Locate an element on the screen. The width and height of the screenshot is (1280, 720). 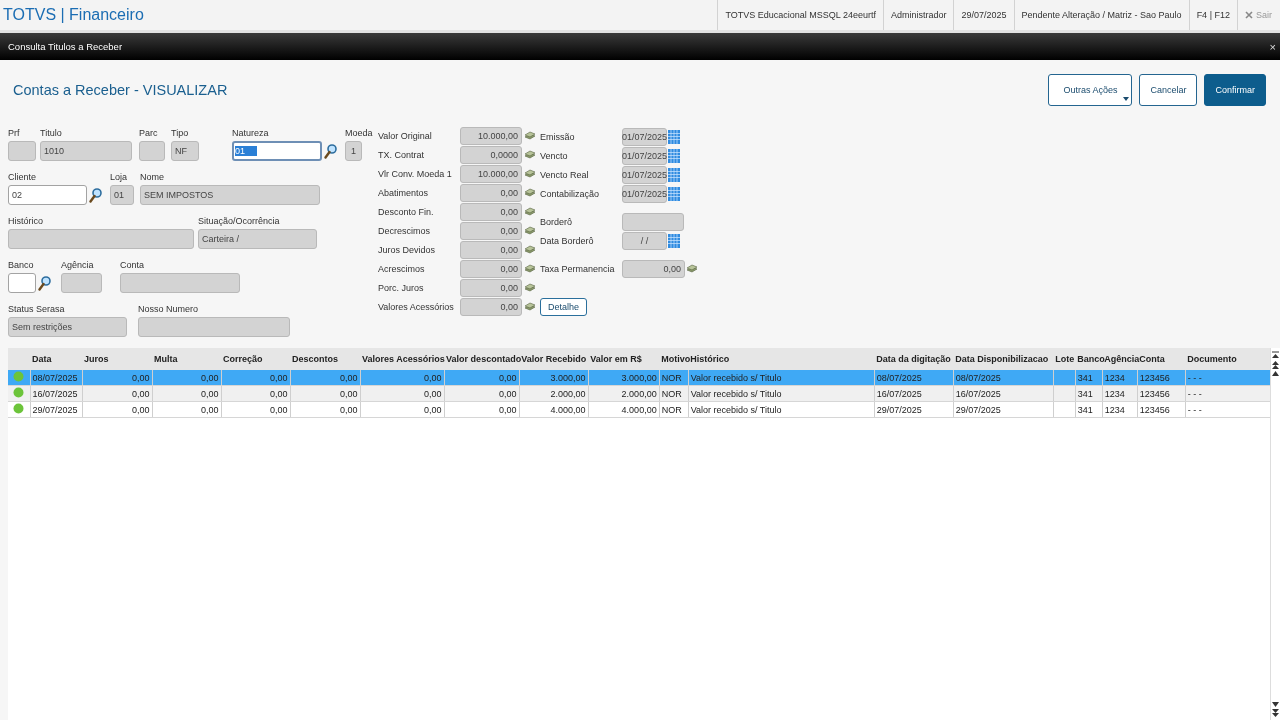
column-header: Motivo is located at coordinates (674, 359).